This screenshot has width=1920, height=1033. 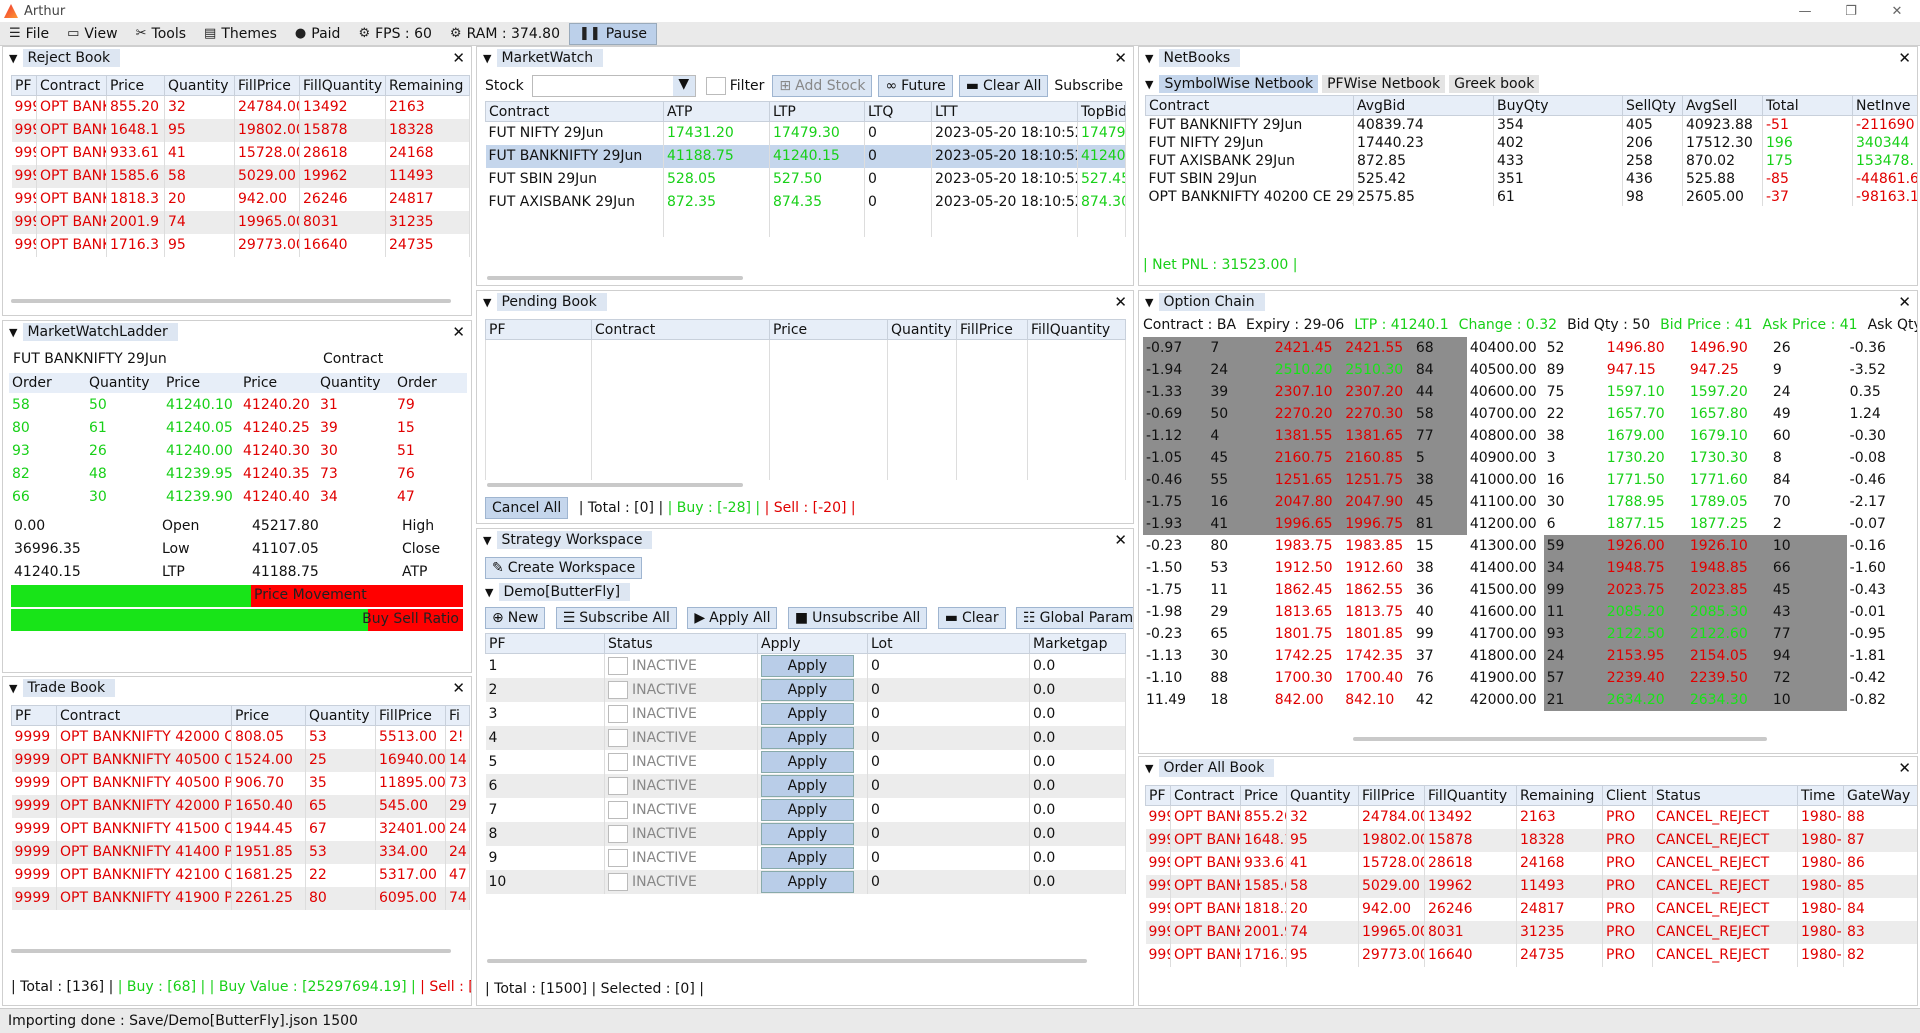 I want to click on netbooks-header-1: AvgBid, so click(x=1423, y=105).